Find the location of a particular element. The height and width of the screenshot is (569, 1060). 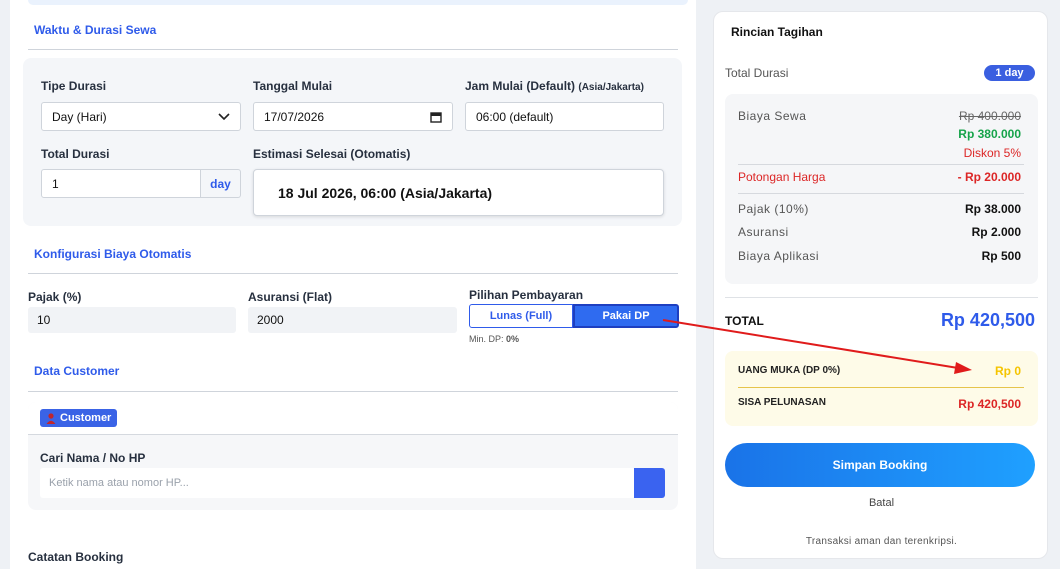

asuransi-label: Asuransi (Flat) is located at coordinates (290, 297).